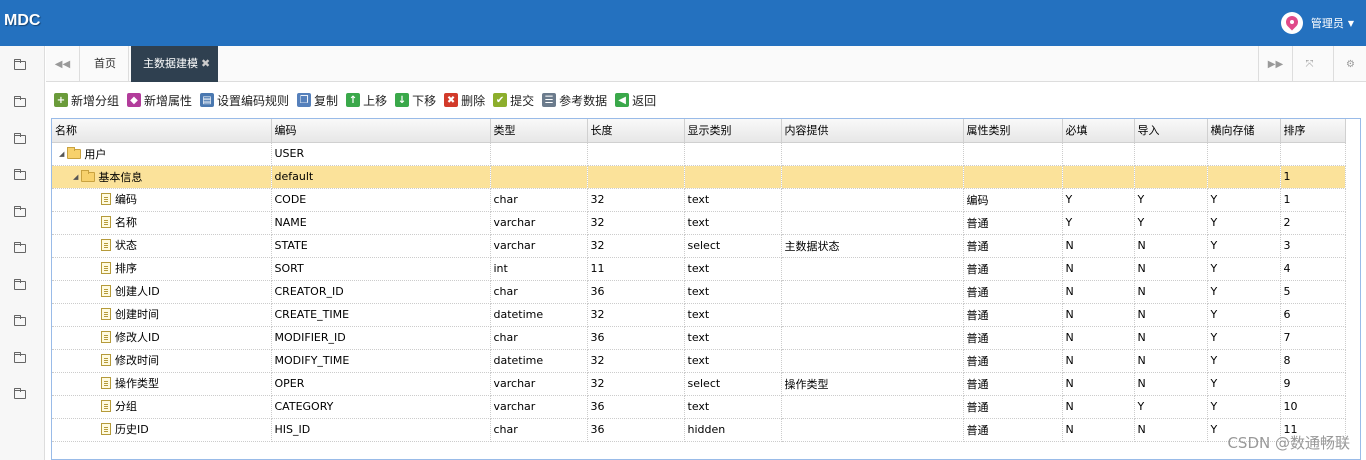  What do you see at coordinates (415, 100) in the screenshot?
I see `toolbar-button: ↓ 下移` at bounding box center [415, 100].